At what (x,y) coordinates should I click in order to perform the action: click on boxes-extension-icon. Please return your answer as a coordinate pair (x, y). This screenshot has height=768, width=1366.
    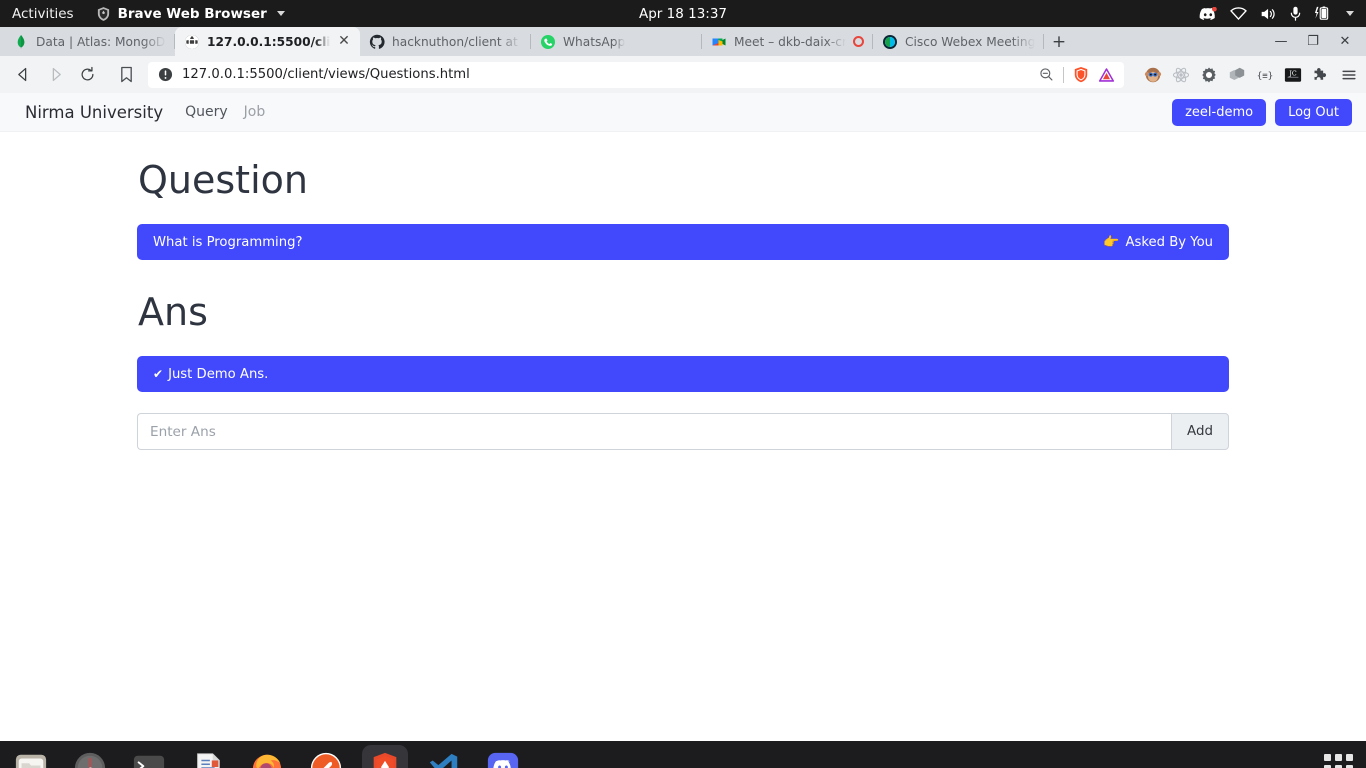
    Looking at the image, I should click on (1237, 75).